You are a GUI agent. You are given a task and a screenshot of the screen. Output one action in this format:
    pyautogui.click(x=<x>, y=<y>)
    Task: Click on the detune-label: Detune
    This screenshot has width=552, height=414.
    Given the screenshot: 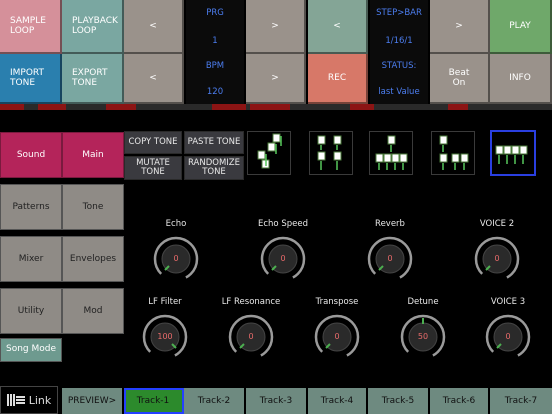 What is the action you would take?
    pyautogui.click(x=423, y=302)
    